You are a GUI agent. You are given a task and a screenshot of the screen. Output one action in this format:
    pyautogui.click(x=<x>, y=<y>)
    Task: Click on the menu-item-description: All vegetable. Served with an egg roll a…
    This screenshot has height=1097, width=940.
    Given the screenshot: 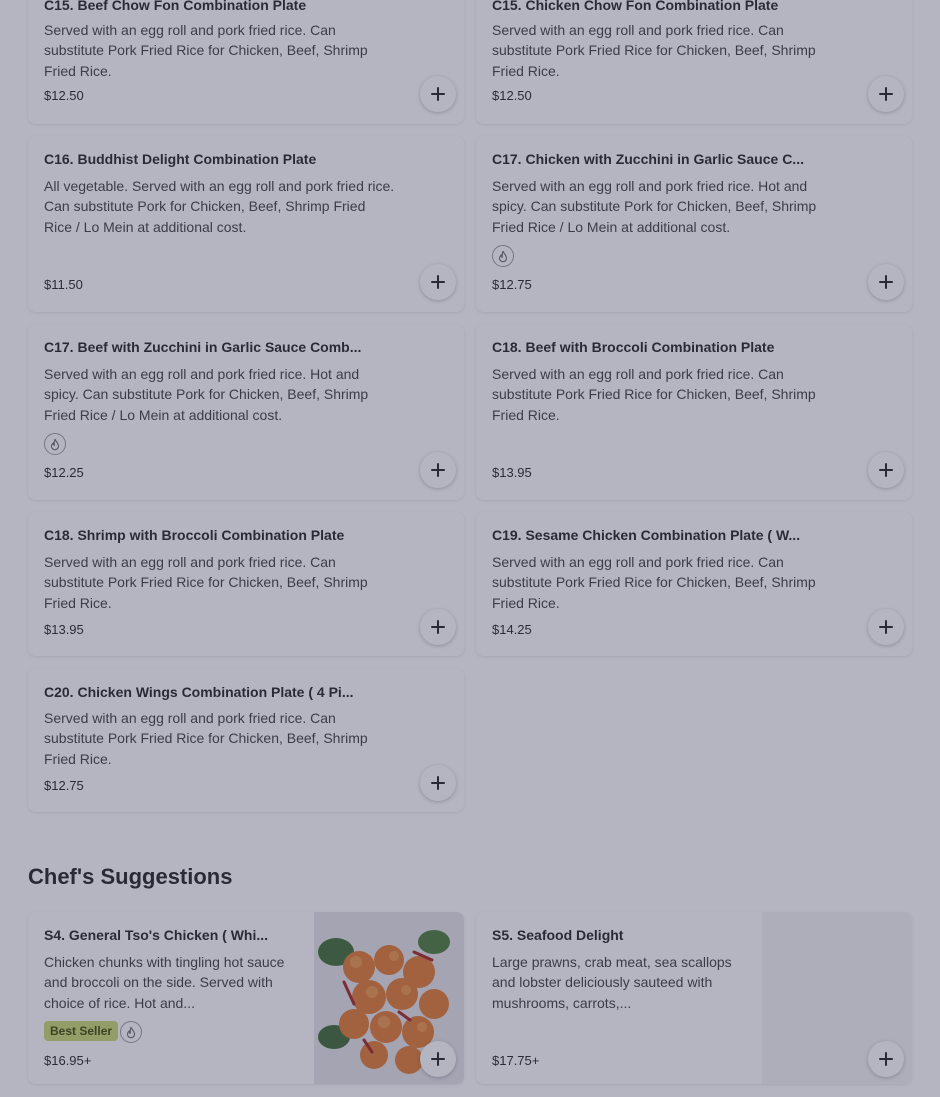 What is the action you would take?
    pyautogui.click(x=219, y=206)
    